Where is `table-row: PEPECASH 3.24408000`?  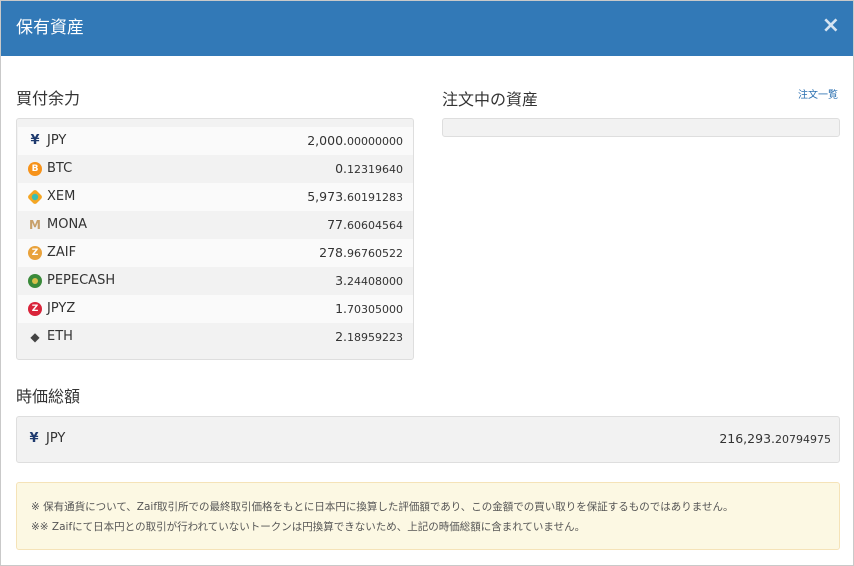
table-row: PEPECASH 3.24408000 is located at coordinates (215, 281).